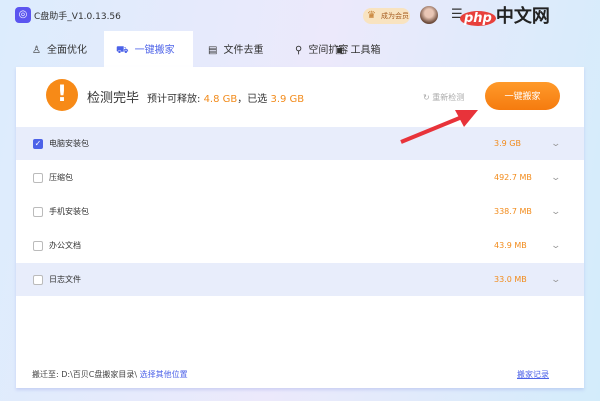 The width and height of the screenshot is (600, 401). What do you see at coordinates (439, 127) in the screenshot?
I see `red-arrow-annotation` at bounding box center [439, 127].